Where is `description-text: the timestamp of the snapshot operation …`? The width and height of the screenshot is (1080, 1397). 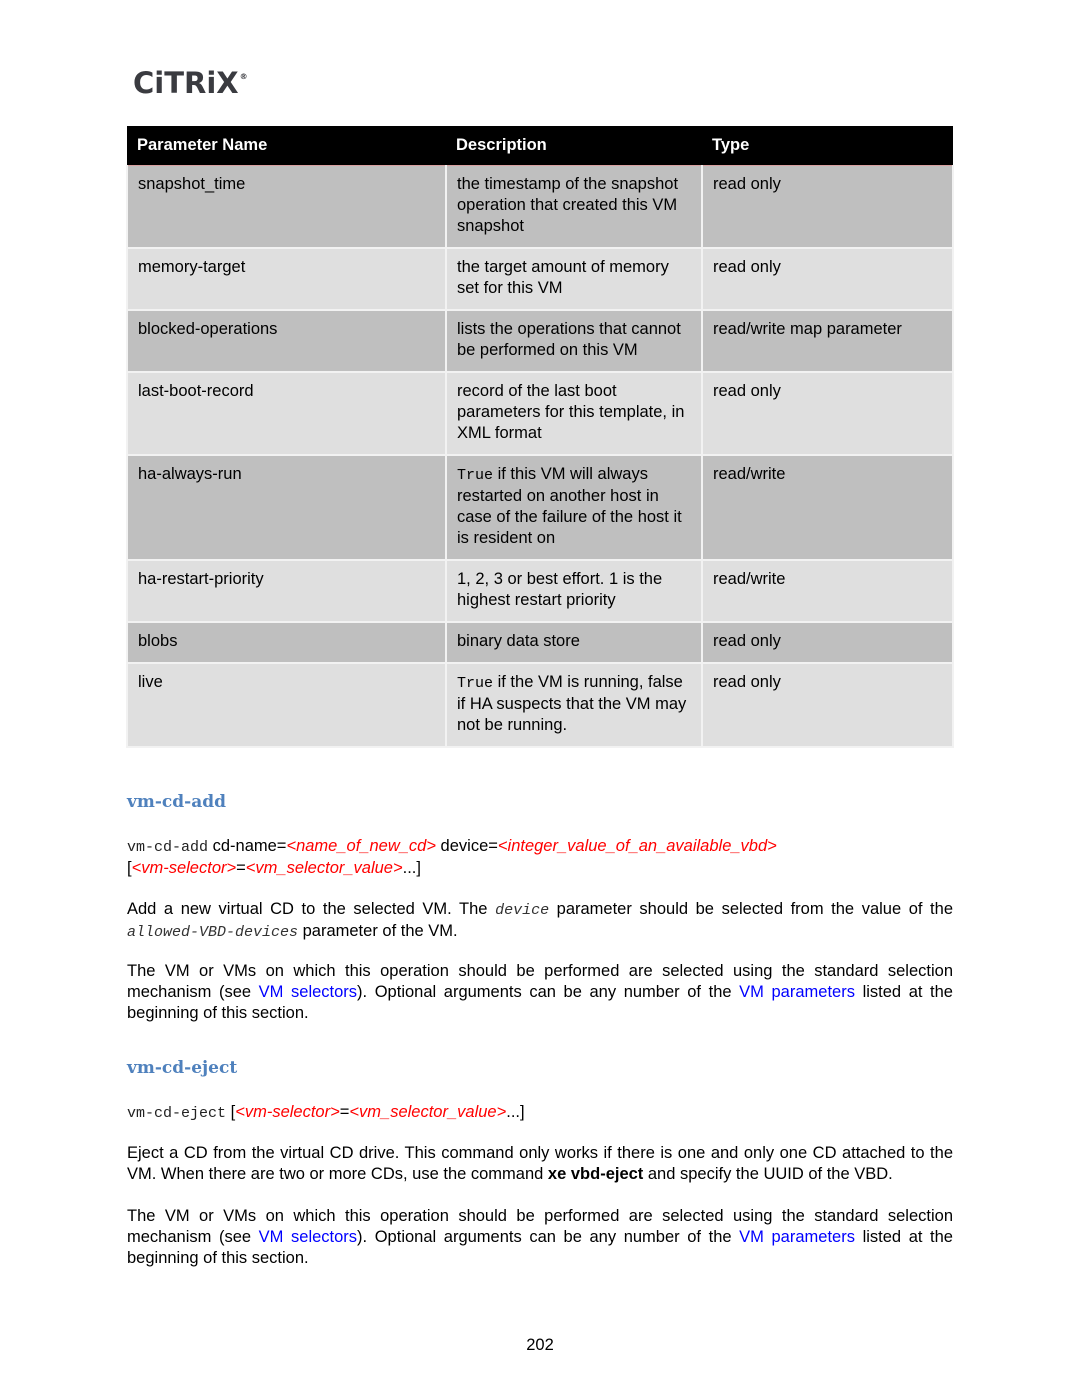
description-text: the timestamp of the snapshot operation … is located at coordinates (568, 205).